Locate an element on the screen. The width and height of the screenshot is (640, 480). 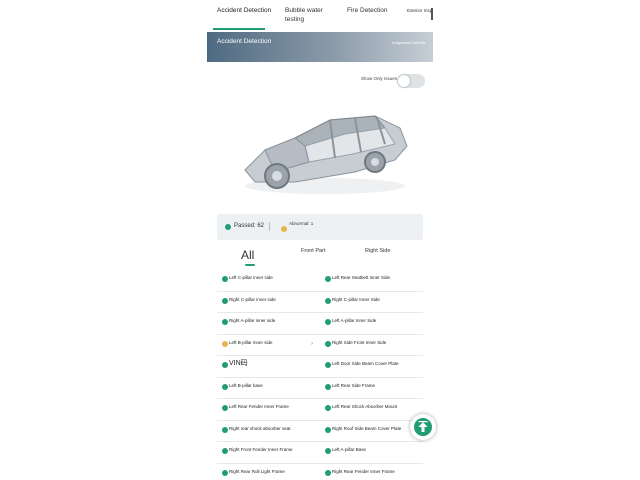
filter-toggle-row: Show Only Issues is located at coordinates (320, 81).